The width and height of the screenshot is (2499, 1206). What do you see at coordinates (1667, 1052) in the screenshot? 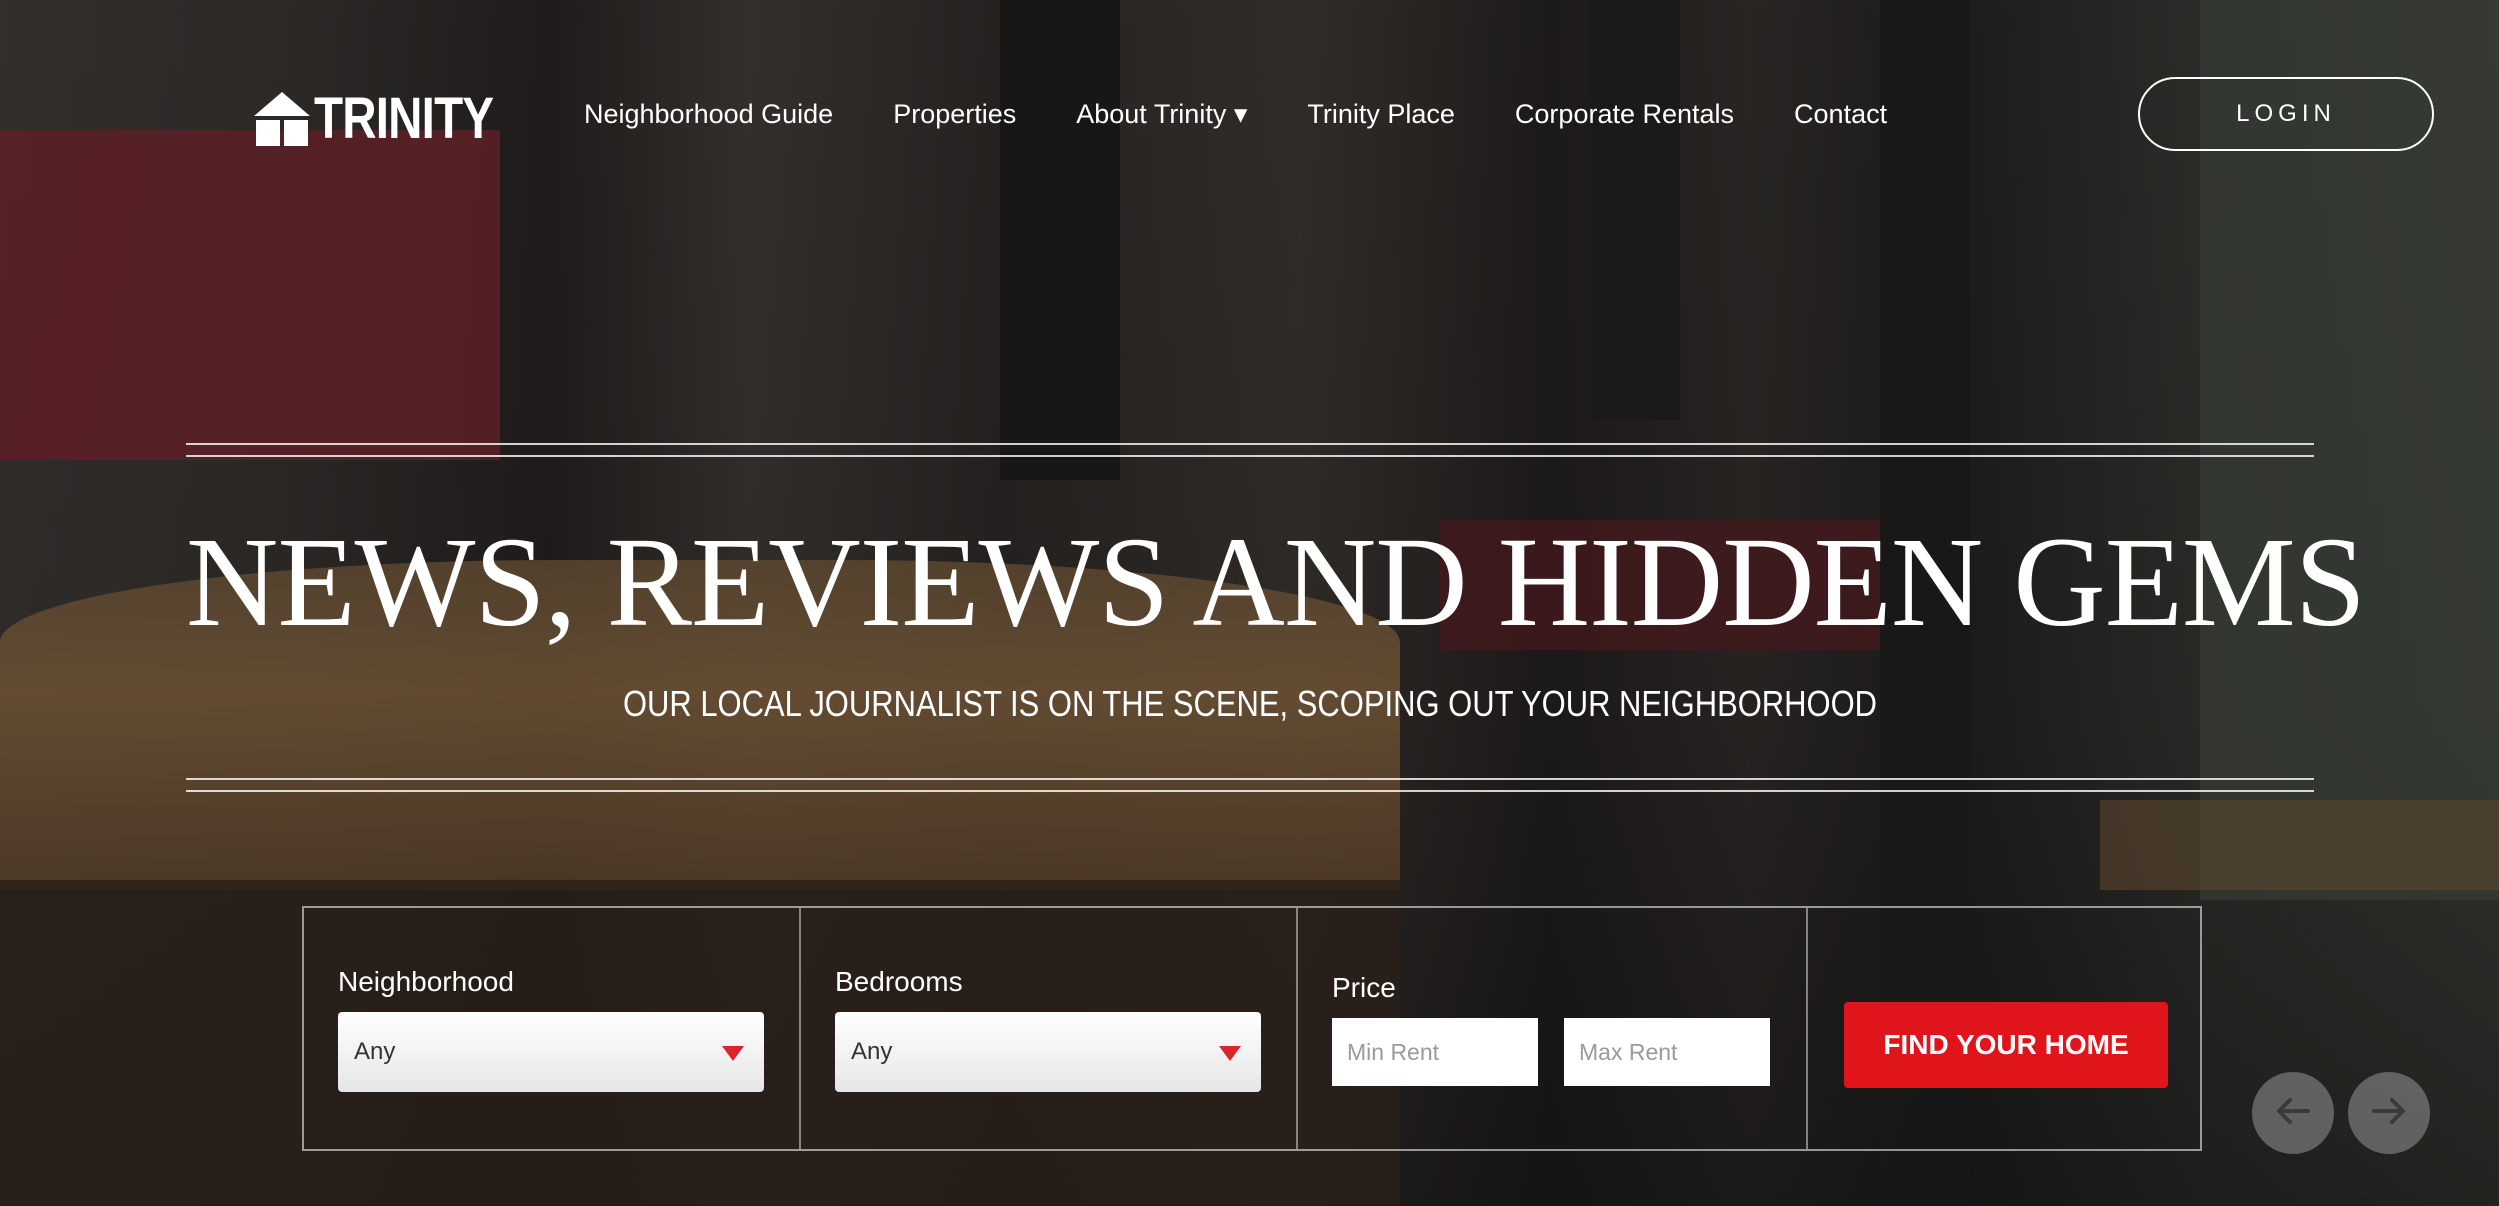
I see `max-rent-input` at bounding box center [1667, 1052].